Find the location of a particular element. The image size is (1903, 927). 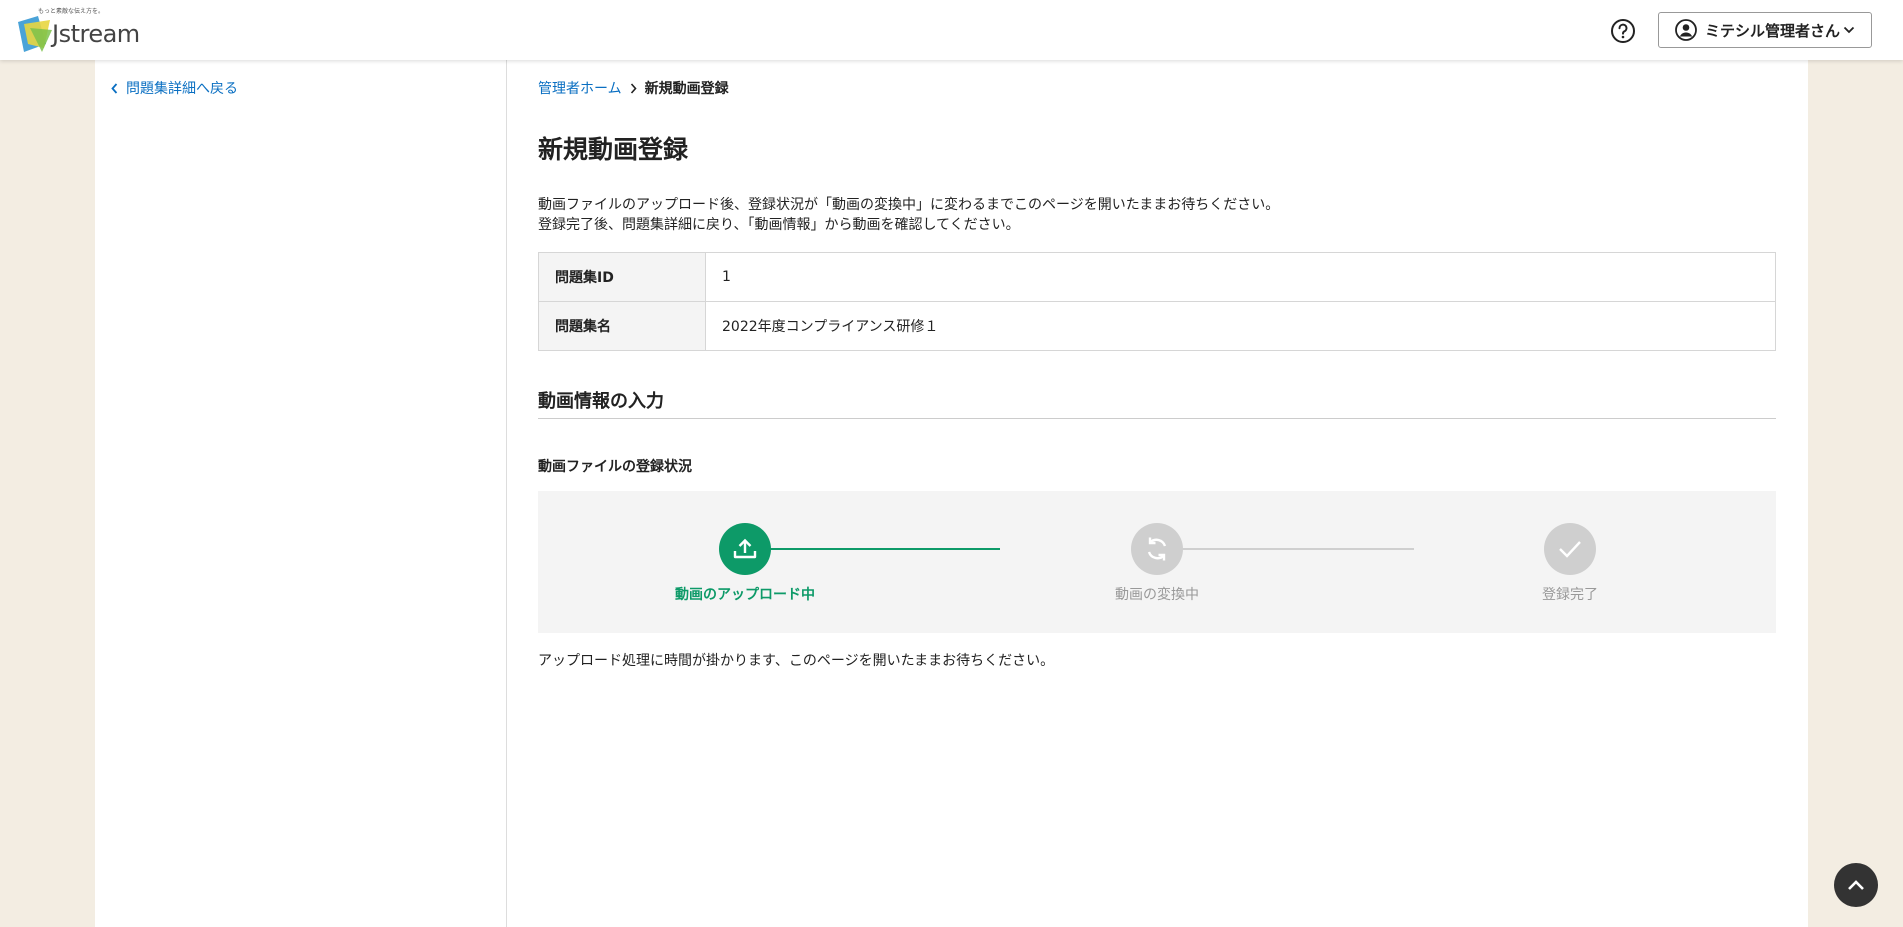

step-complete is located at coordinates (1570, 549).